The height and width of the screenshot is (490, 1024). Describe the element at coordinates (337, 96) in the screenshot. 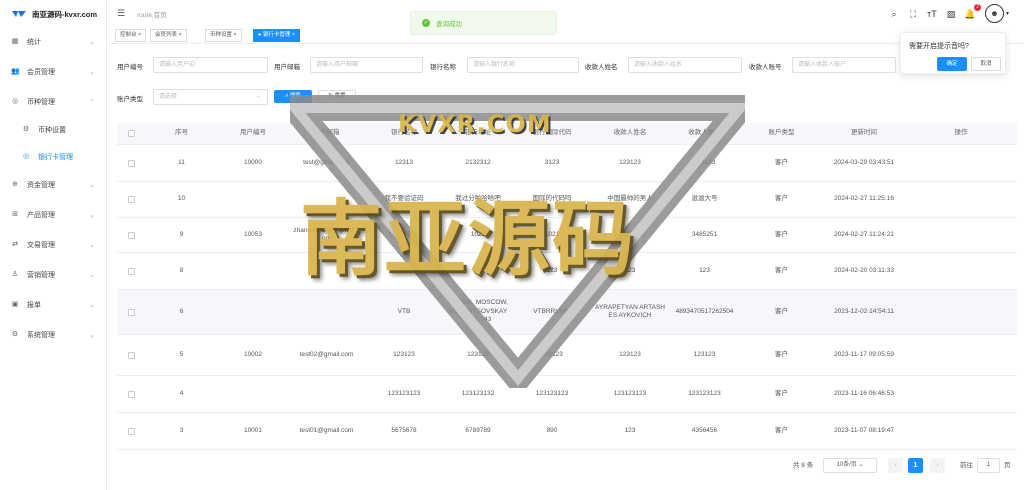

I see `reset-button: ↻ 重置` at that location.